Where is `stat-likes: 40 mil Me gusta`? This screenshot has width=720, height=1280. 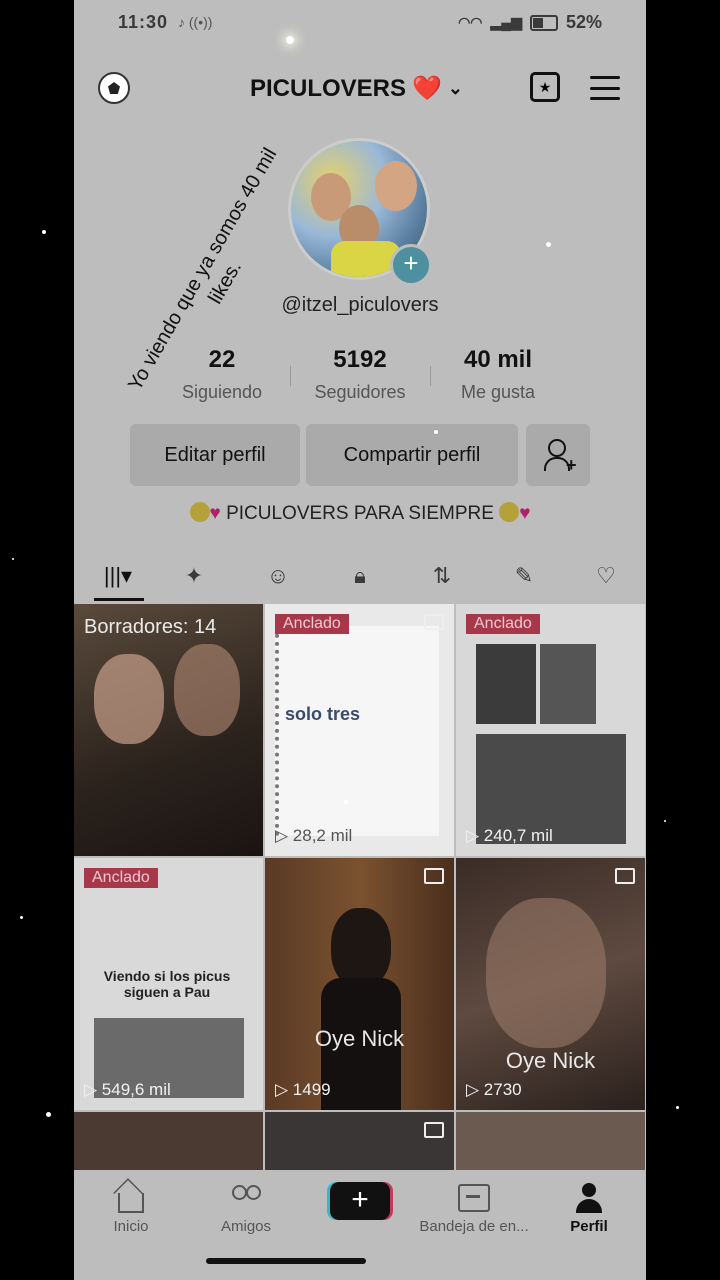 stat-likes: 40 mil Me gusta is located at coordinates (498, 374).